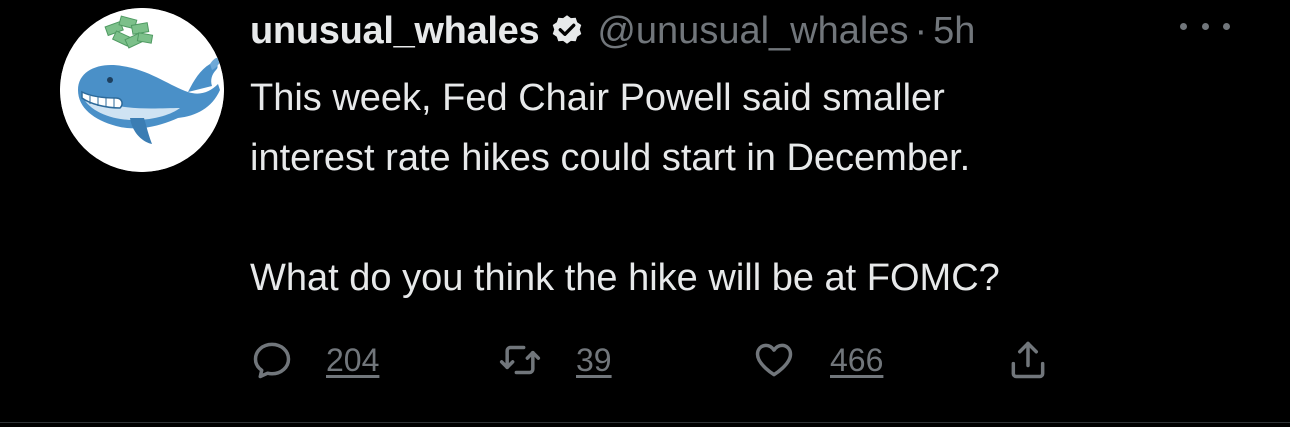 Image resolution: width=1290 pixels, height=427 pixels. I want to click on whale-avatar-icon, so click(142, 90).